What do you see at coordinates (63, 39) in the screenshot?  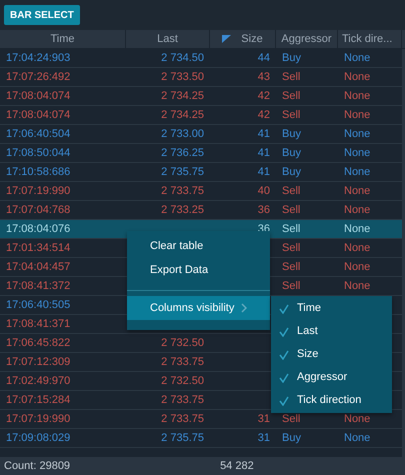 I see `column-header: Time` at bounding box center [63, 39].